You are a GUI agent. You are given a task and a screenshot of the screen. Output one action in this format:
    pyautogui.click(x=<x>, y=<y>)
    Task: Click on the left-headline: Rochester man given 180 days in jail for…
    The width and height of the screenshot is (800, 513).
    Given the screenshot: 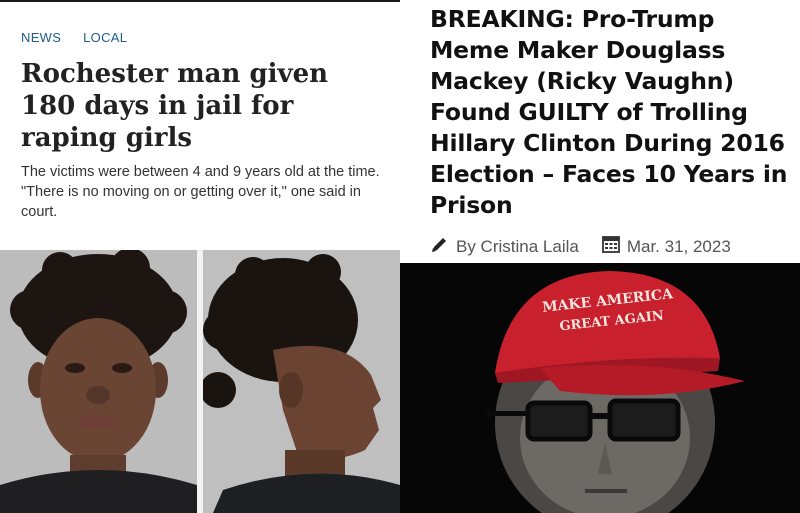 What is the action you would take?
    pyautogui.click(x=201, y=106)
    